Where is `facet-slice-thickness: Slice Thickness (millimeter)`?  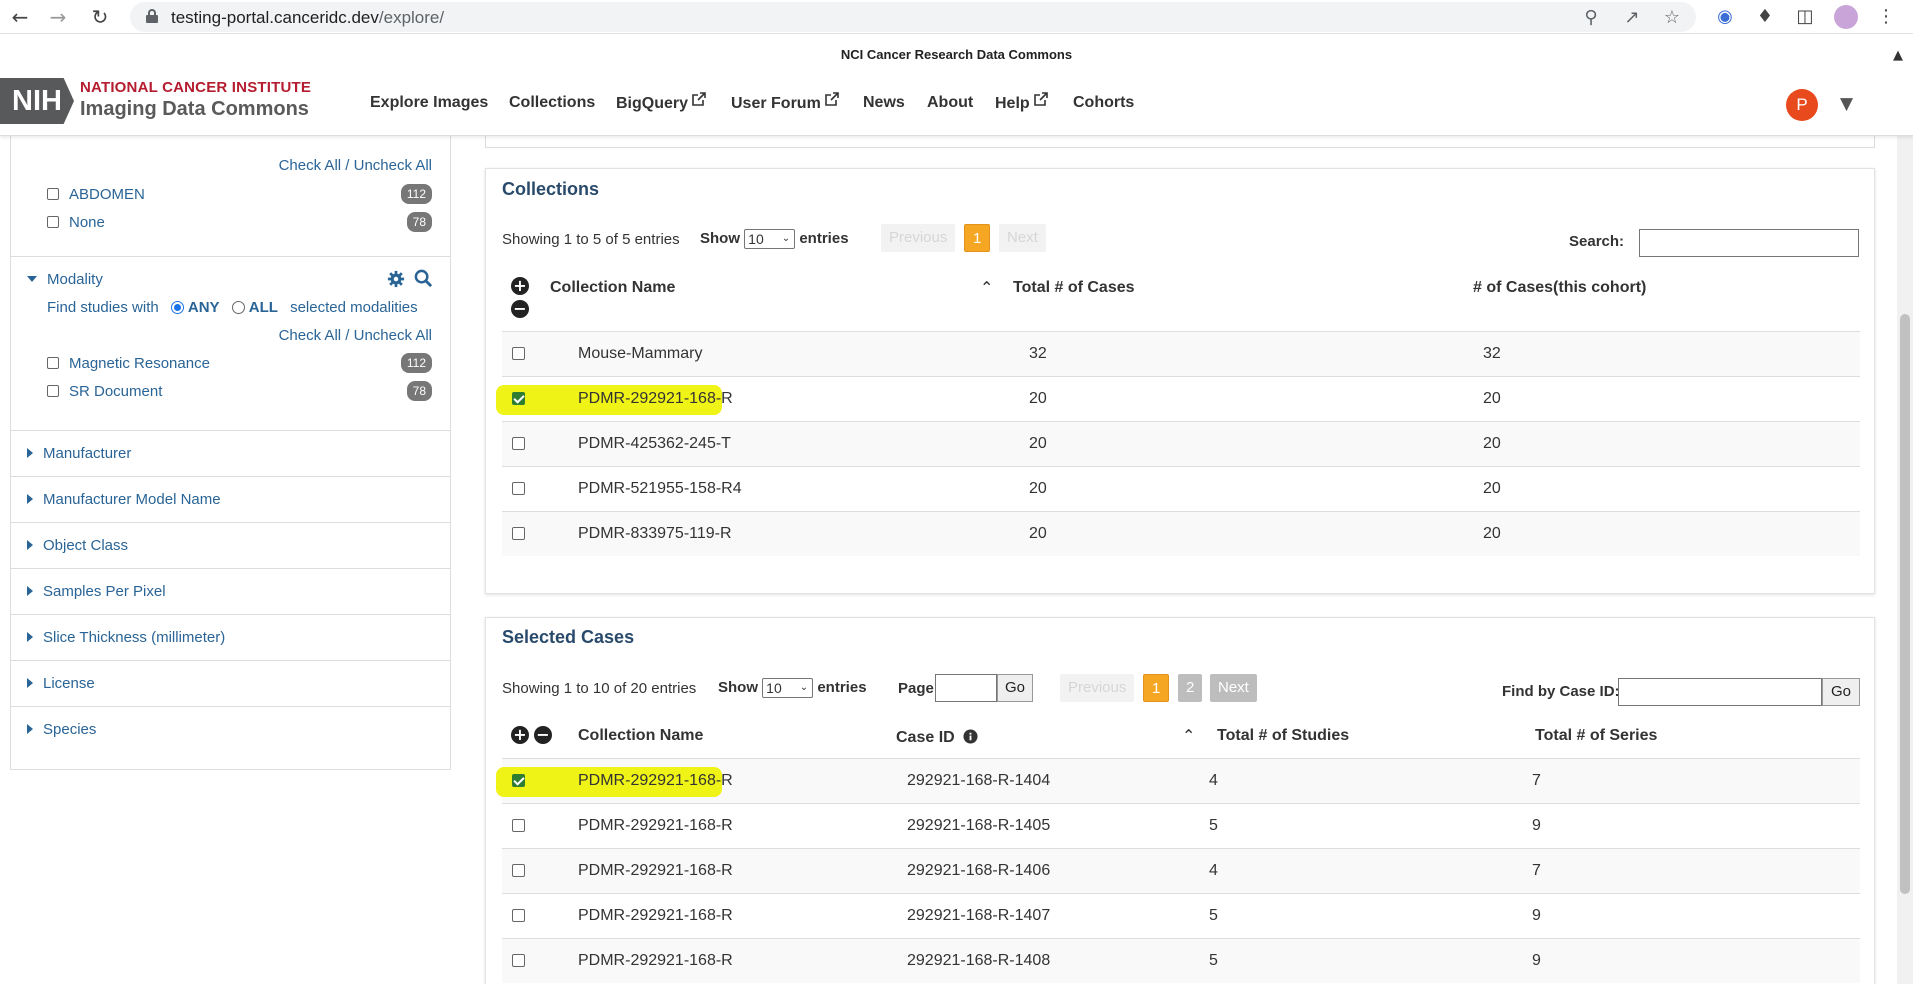
facet-slice-thickness: Slice Thickness (millimeter) is located at coordinates (230, 638).